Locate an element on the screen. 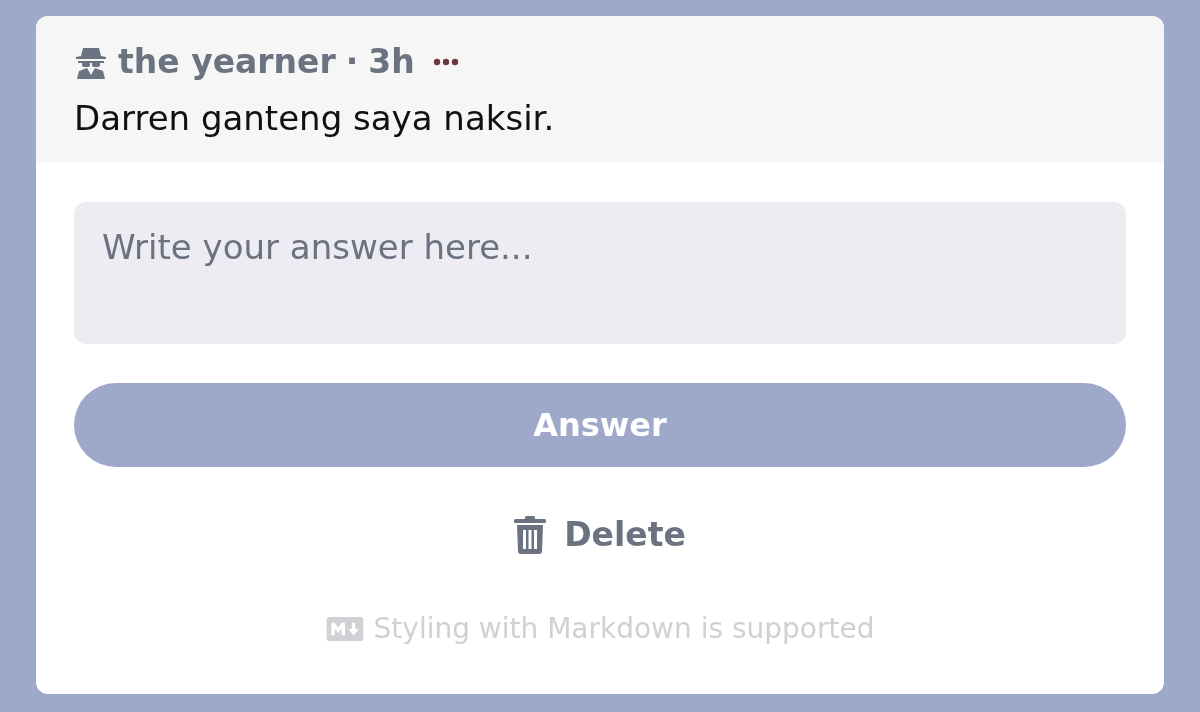  answer-button: Answer is located at coordinates (600, 425).